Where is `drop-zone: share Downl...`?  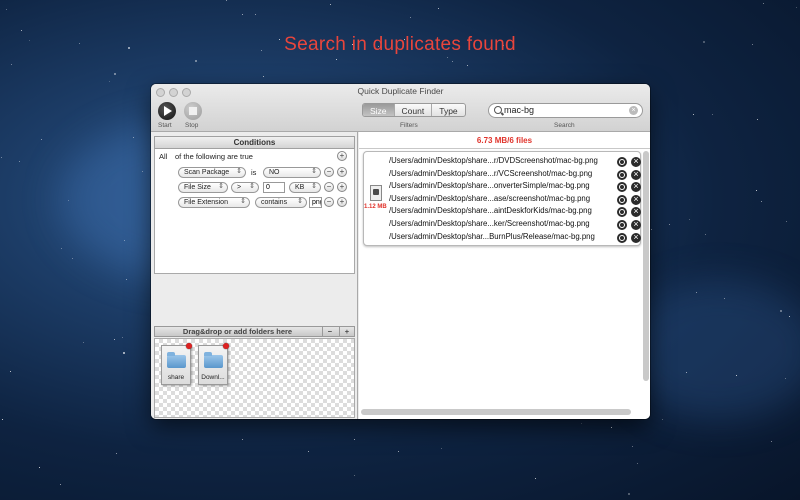 drop-zone: share Downl... is located at coordinates (254, 378).